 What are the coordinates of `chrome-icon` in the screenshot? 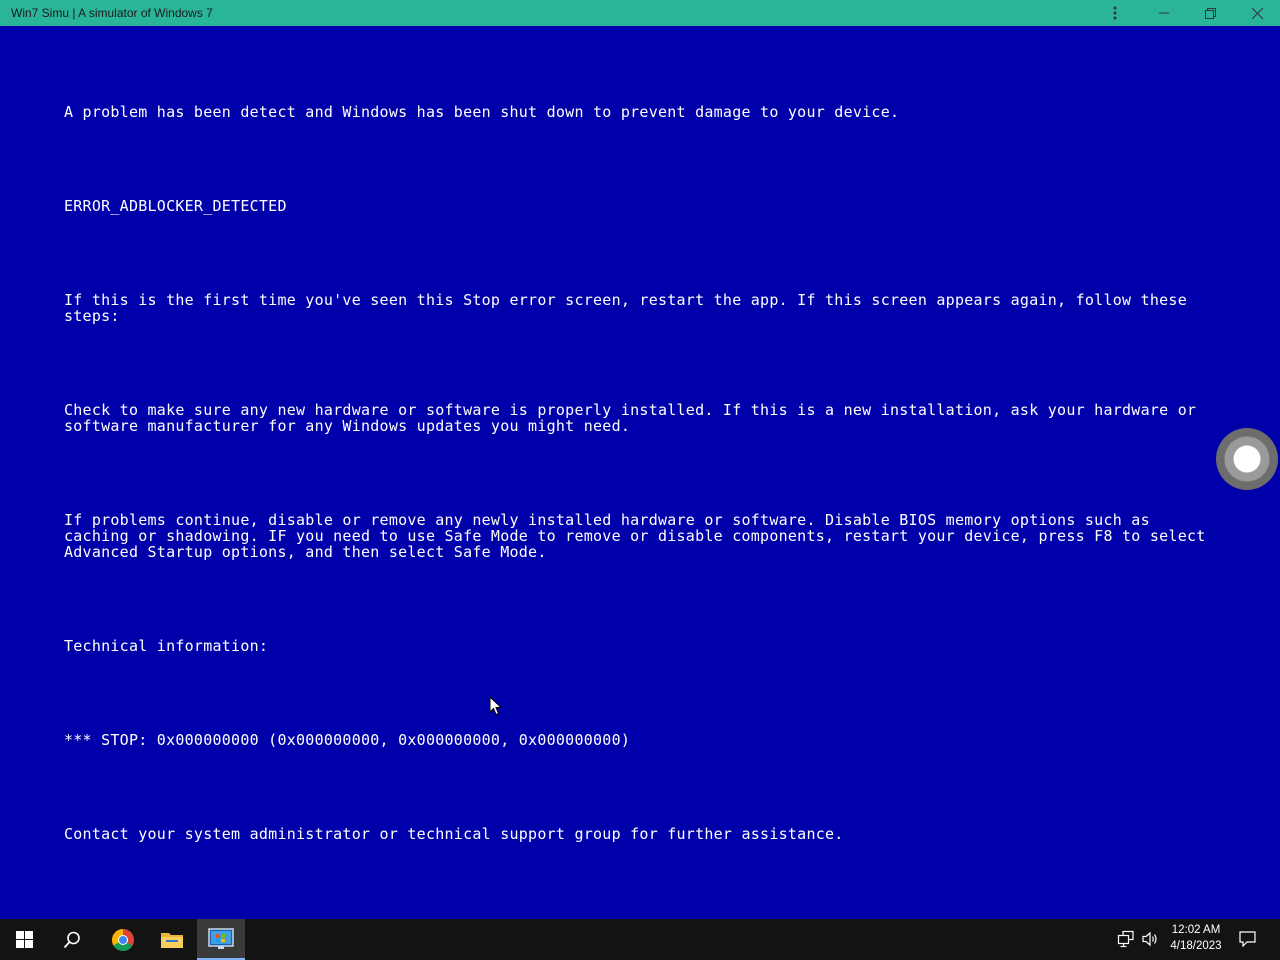 It's located at (123, 939).